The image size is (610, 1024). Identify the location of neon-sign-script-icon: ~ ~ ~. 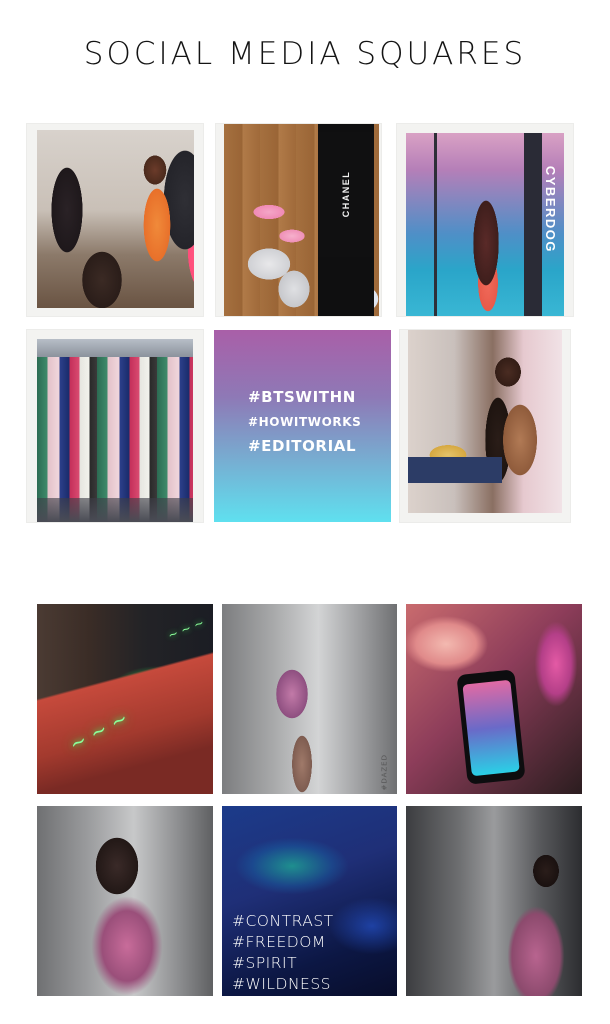
(98, 731).